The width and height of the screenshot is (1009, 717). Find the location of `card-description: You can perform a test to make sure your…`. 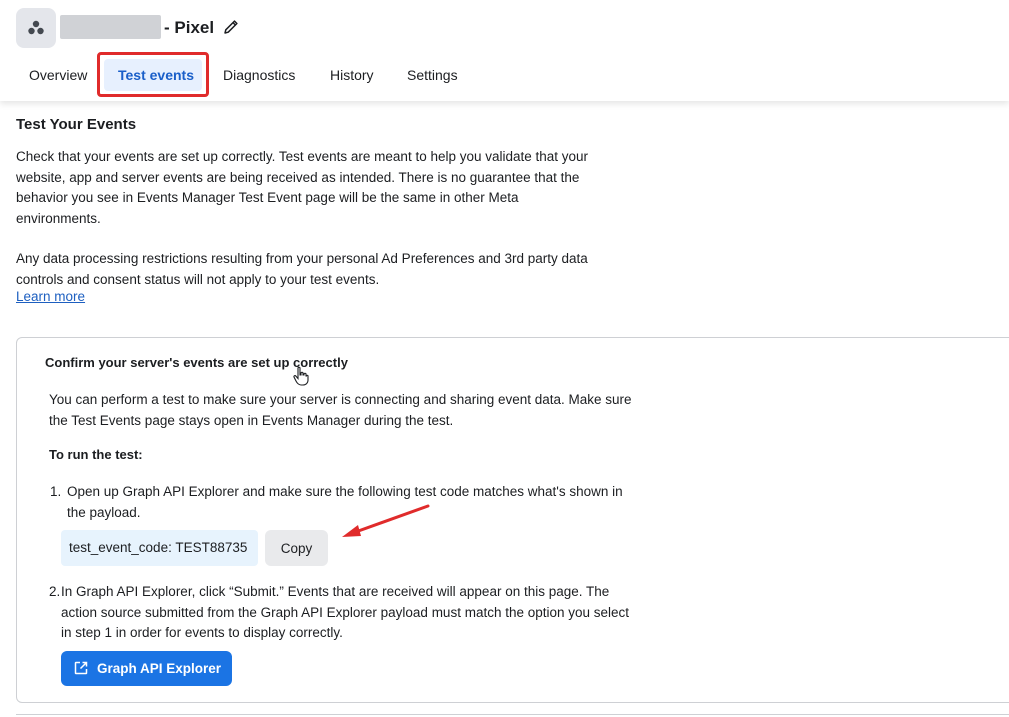

card-description: You can perform a test to make sure your… is located at coordinates (340, 410).